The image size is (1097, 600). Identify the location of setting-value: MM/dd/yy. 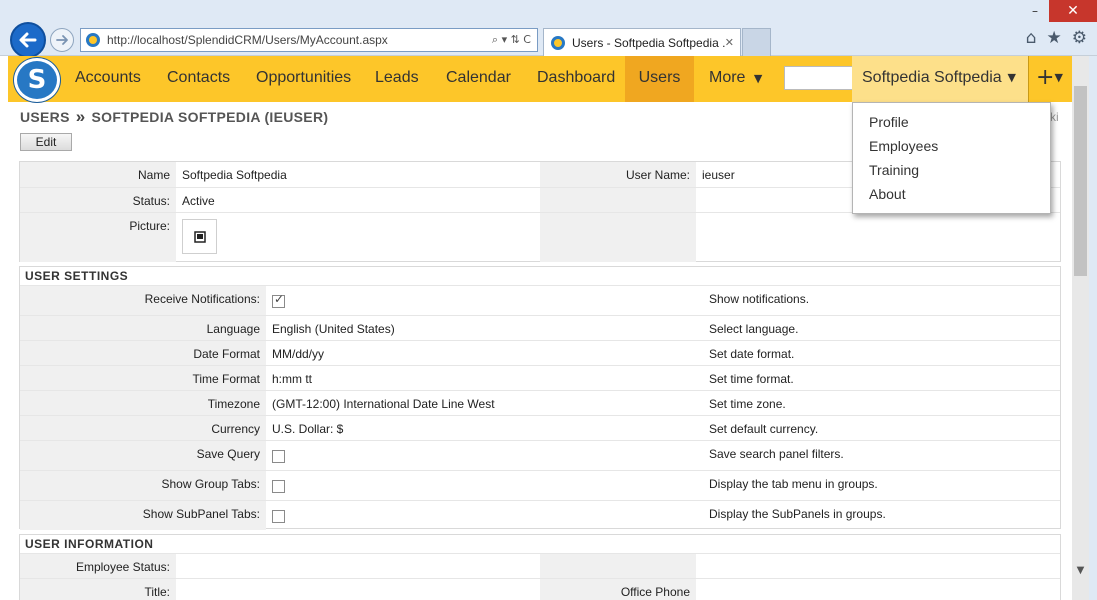
(298, 354).